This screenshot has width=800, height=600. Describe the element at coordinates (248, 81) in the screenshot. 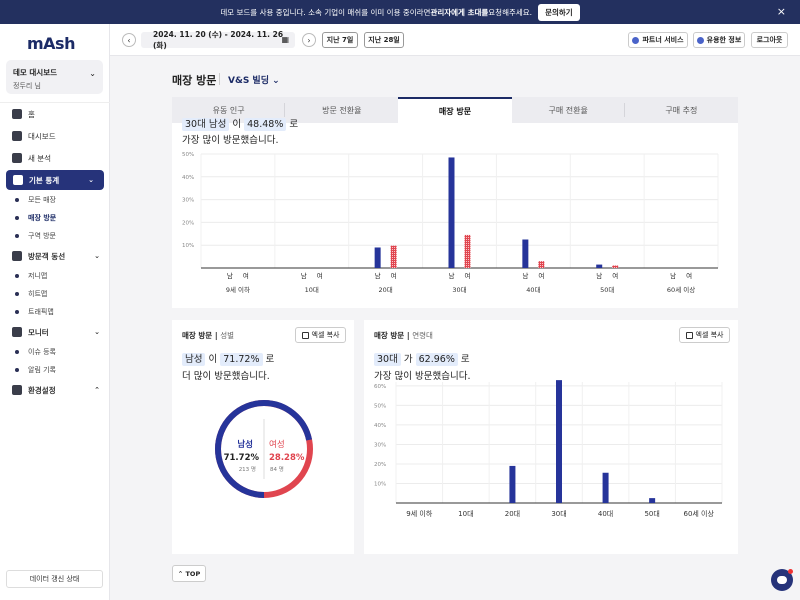

I see `store-name: V&S 빌딩` at that location.